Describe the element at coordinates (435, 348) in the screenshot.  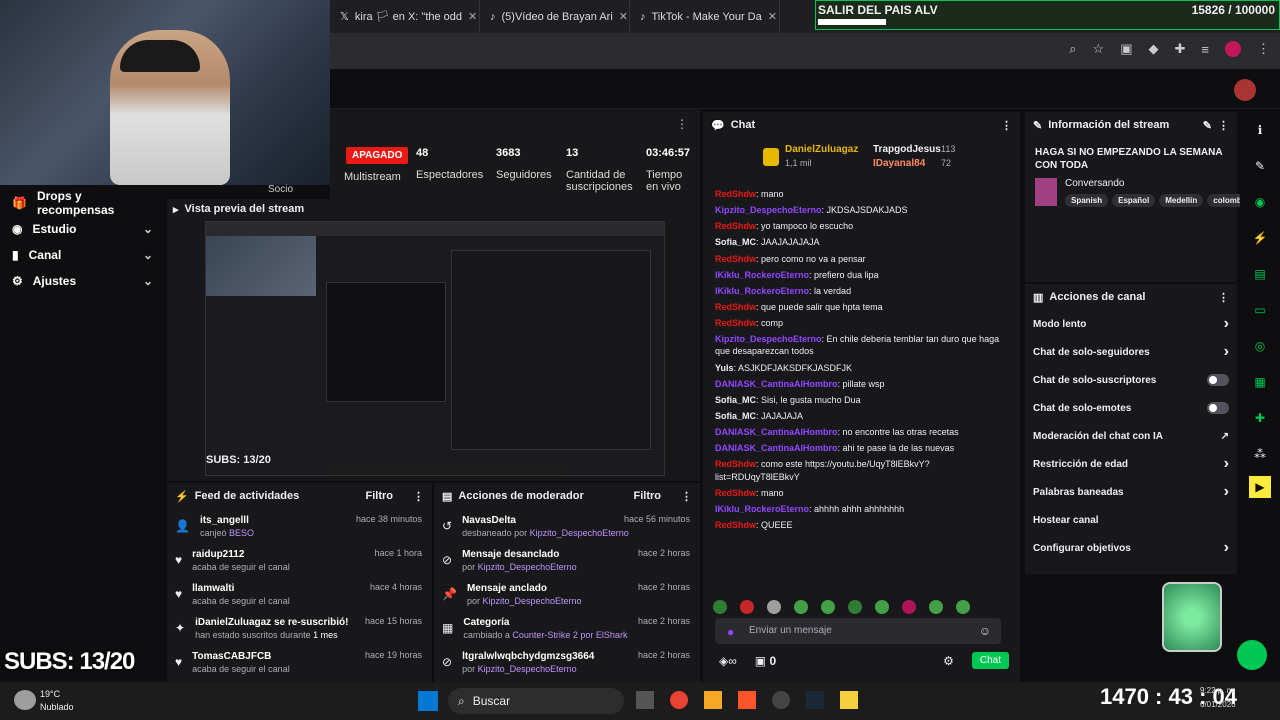
I see `preview-video: SUBS: 13/20` at that location.